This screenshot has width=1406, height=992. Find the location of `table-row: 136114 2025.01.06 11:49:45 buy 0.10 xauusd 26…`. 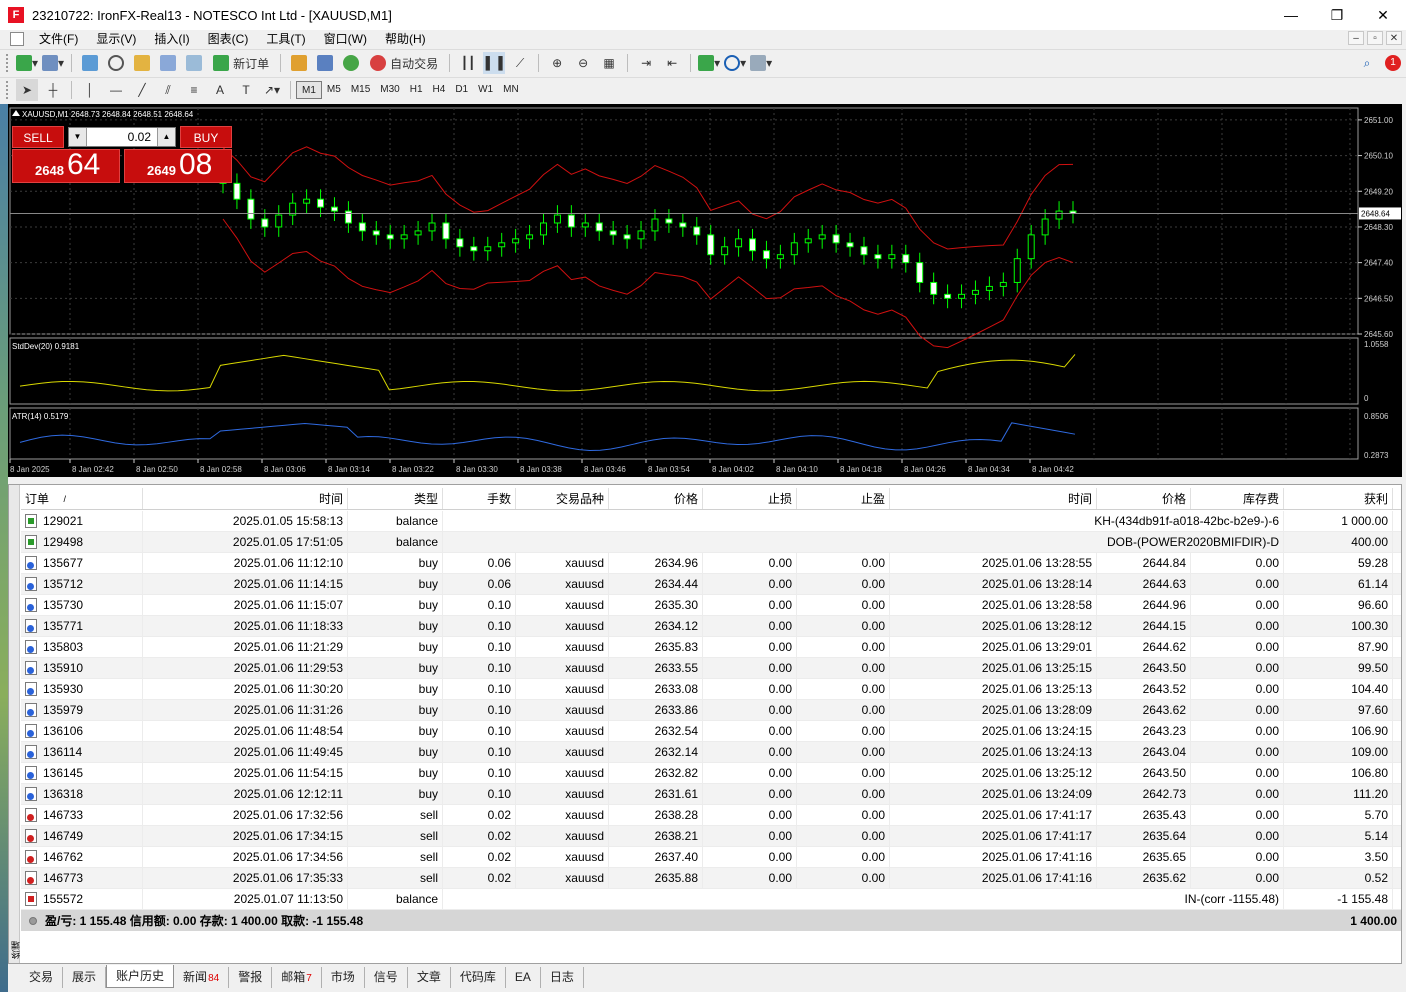

table-row: 136114 2025.01.06 11:49:45 buy 0.10 xauusd 26… is located at coordinates (711, 752).